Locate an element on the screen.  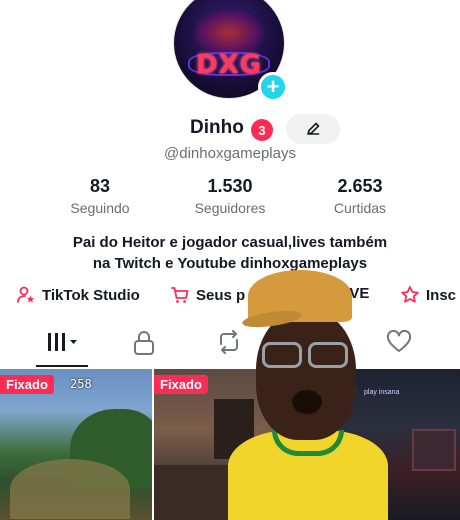
tab-private is located at coordinates (144, 343).